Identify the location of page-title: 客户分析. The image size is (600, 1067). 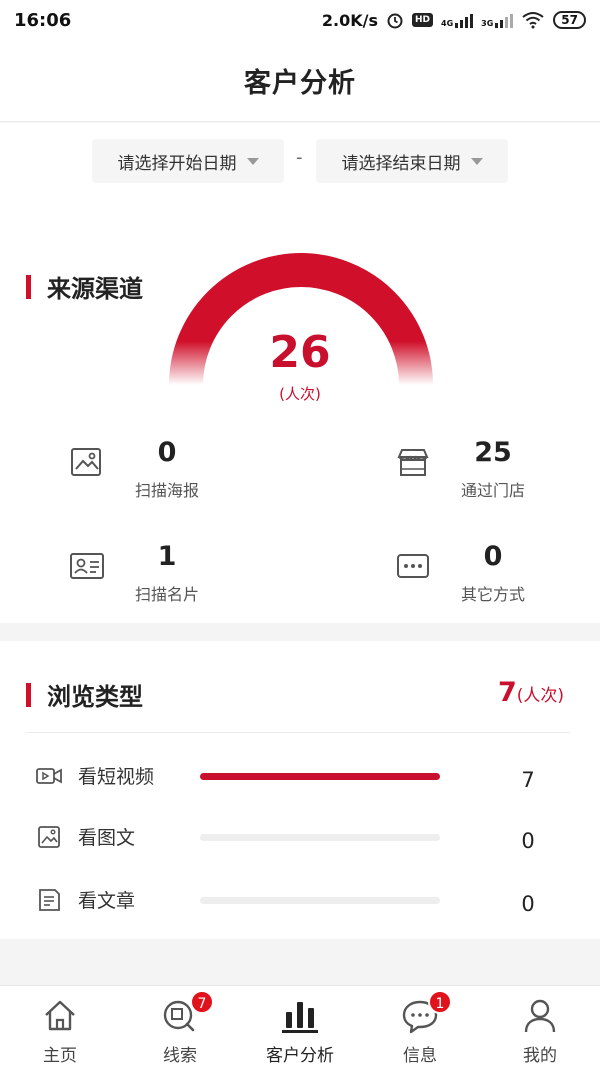
(300, 83).